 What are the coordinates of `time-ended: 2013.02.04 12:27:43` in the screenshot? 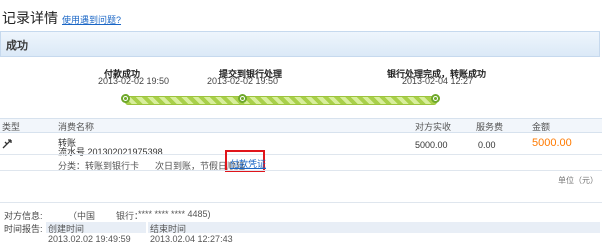 It's located at (191, 239).